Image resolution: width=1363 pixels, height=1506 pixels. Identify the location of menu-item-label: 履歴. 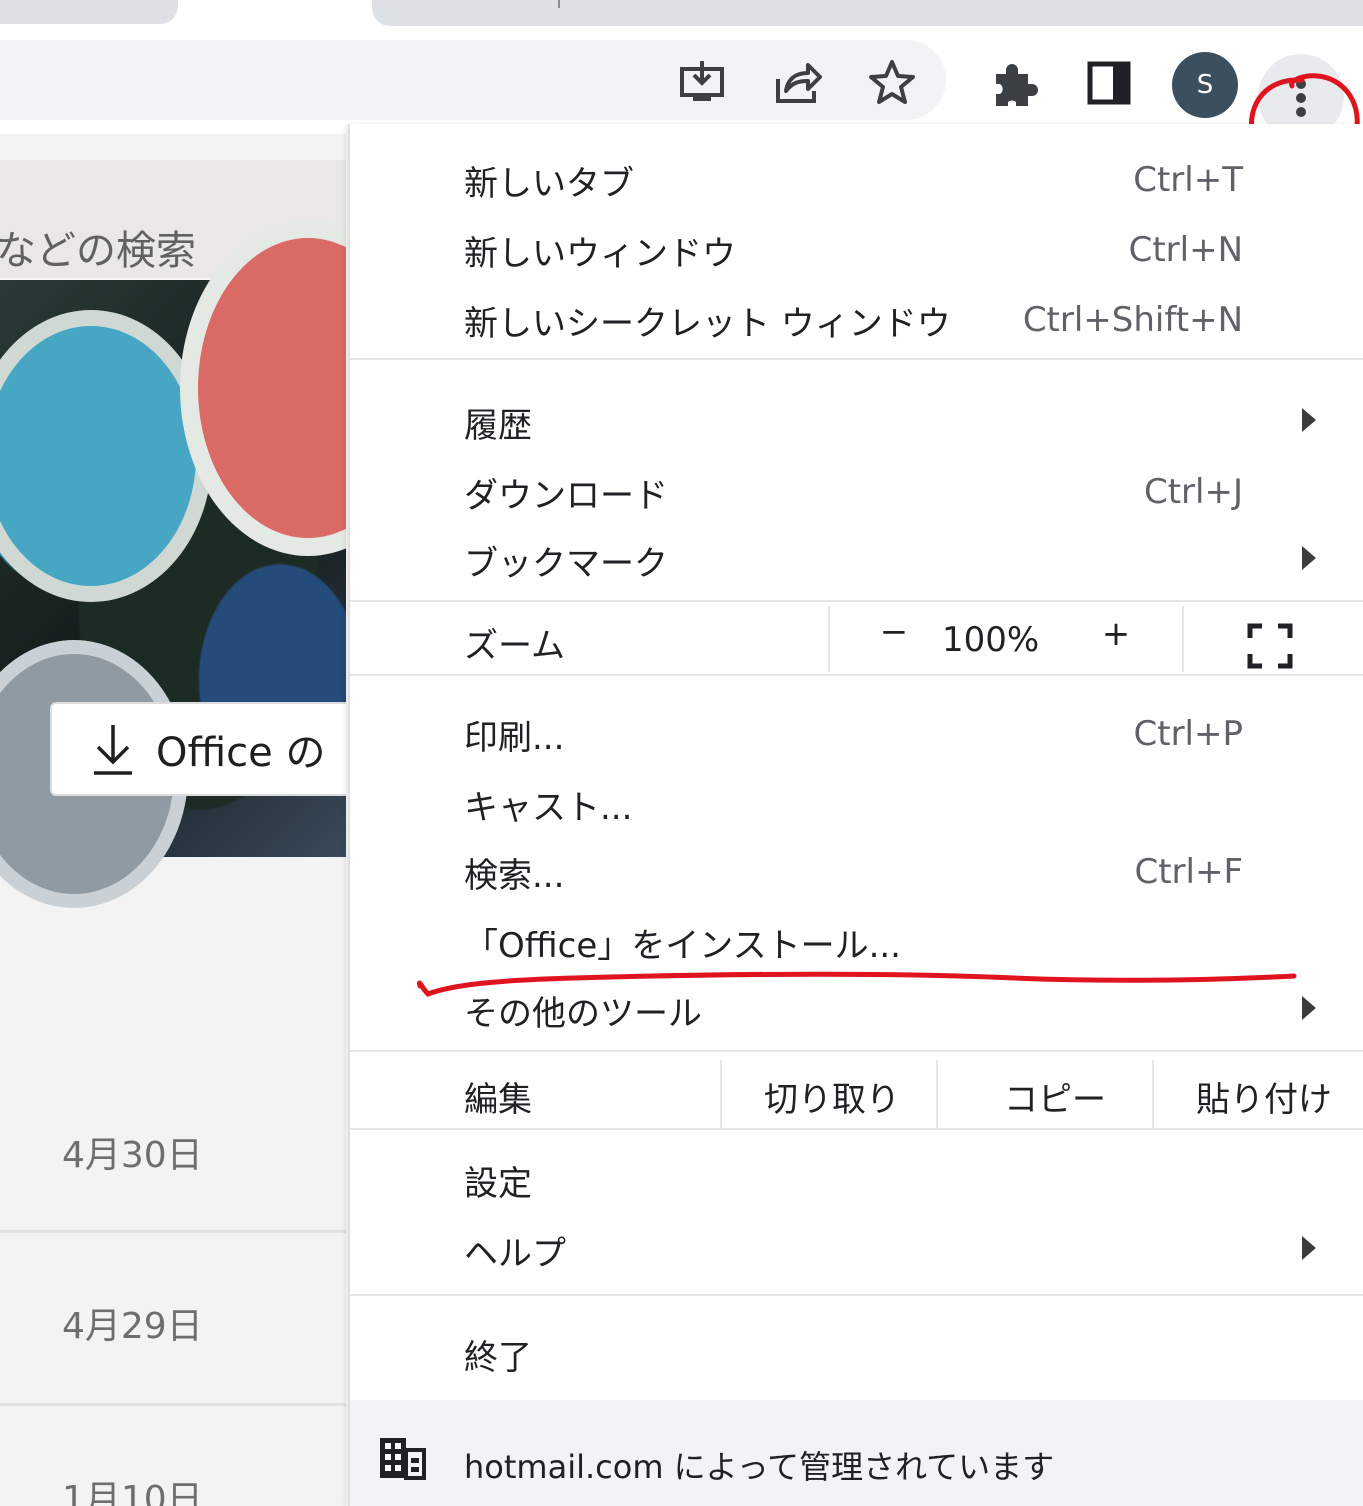
(498, 426).